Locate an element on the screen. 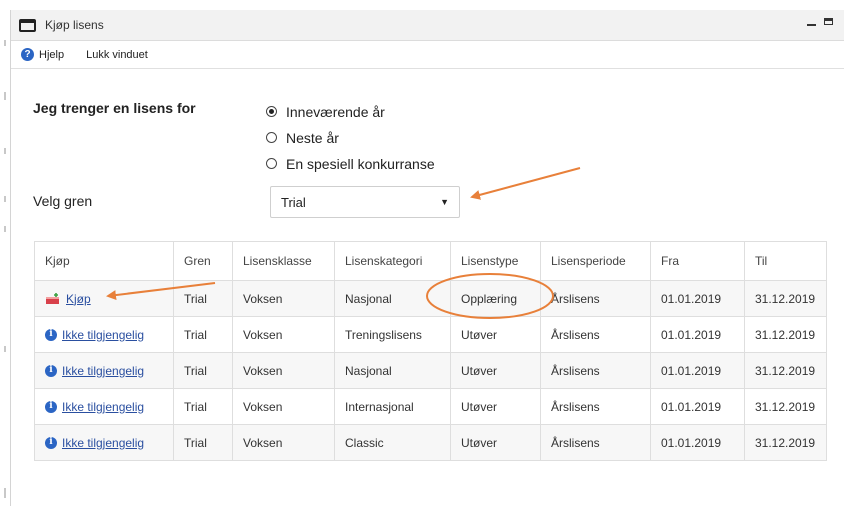 The height and width of the screenshot is (506, 844). column-header-branch: Gren is located at coordinates (203, 261).